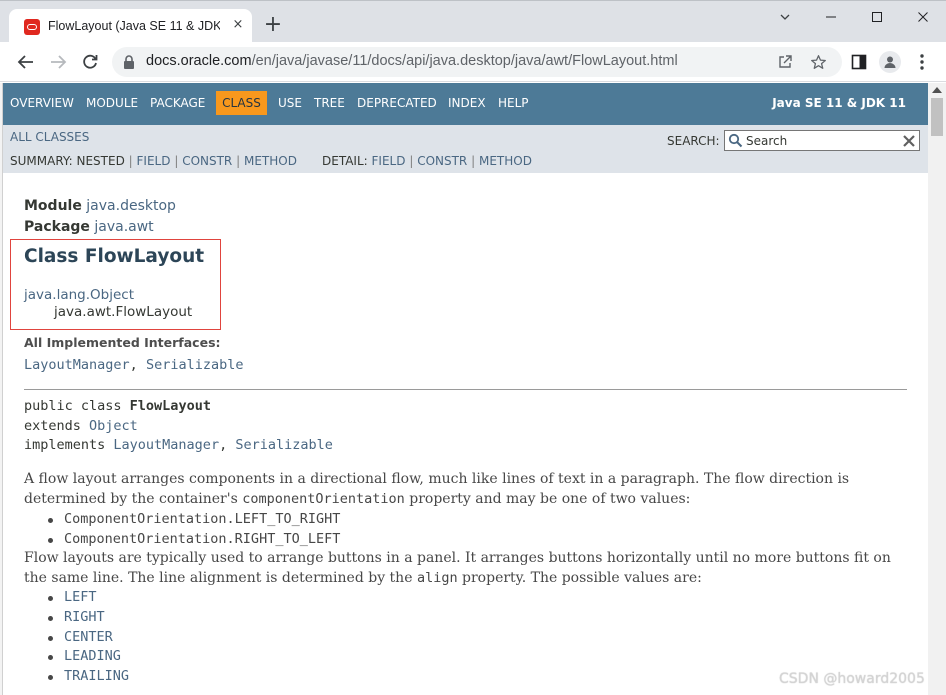 The height and width of the screenshot is (695, 946). I want to click on nav-class-active: CLASS, so click(241, 103).